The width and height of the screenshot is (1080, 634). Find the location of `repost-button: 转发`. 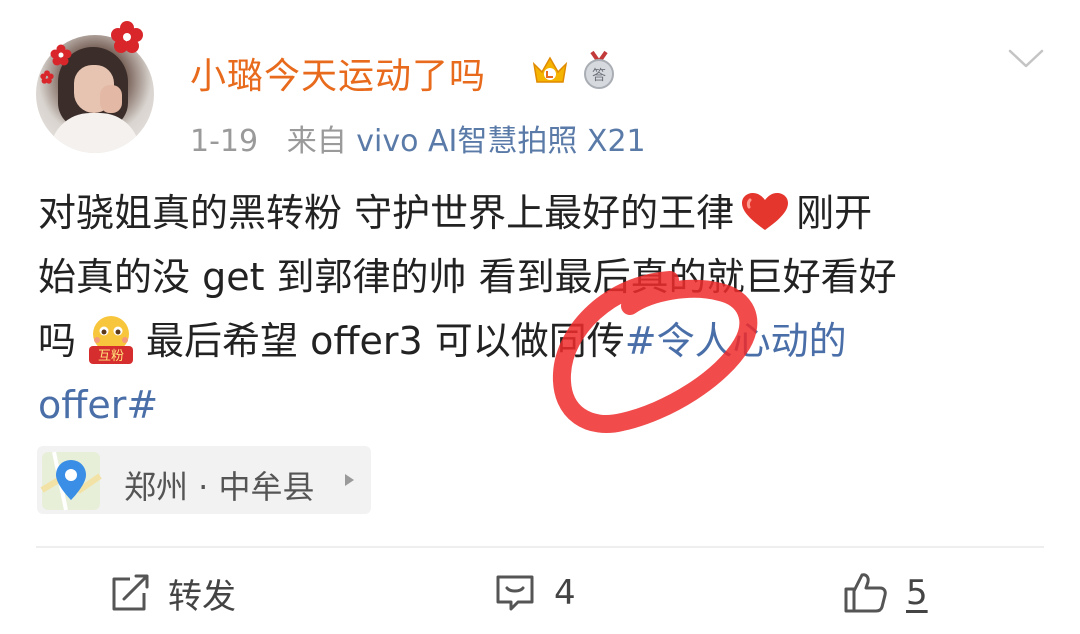

repost-button: 转发 is located at coordinates (172, 593).